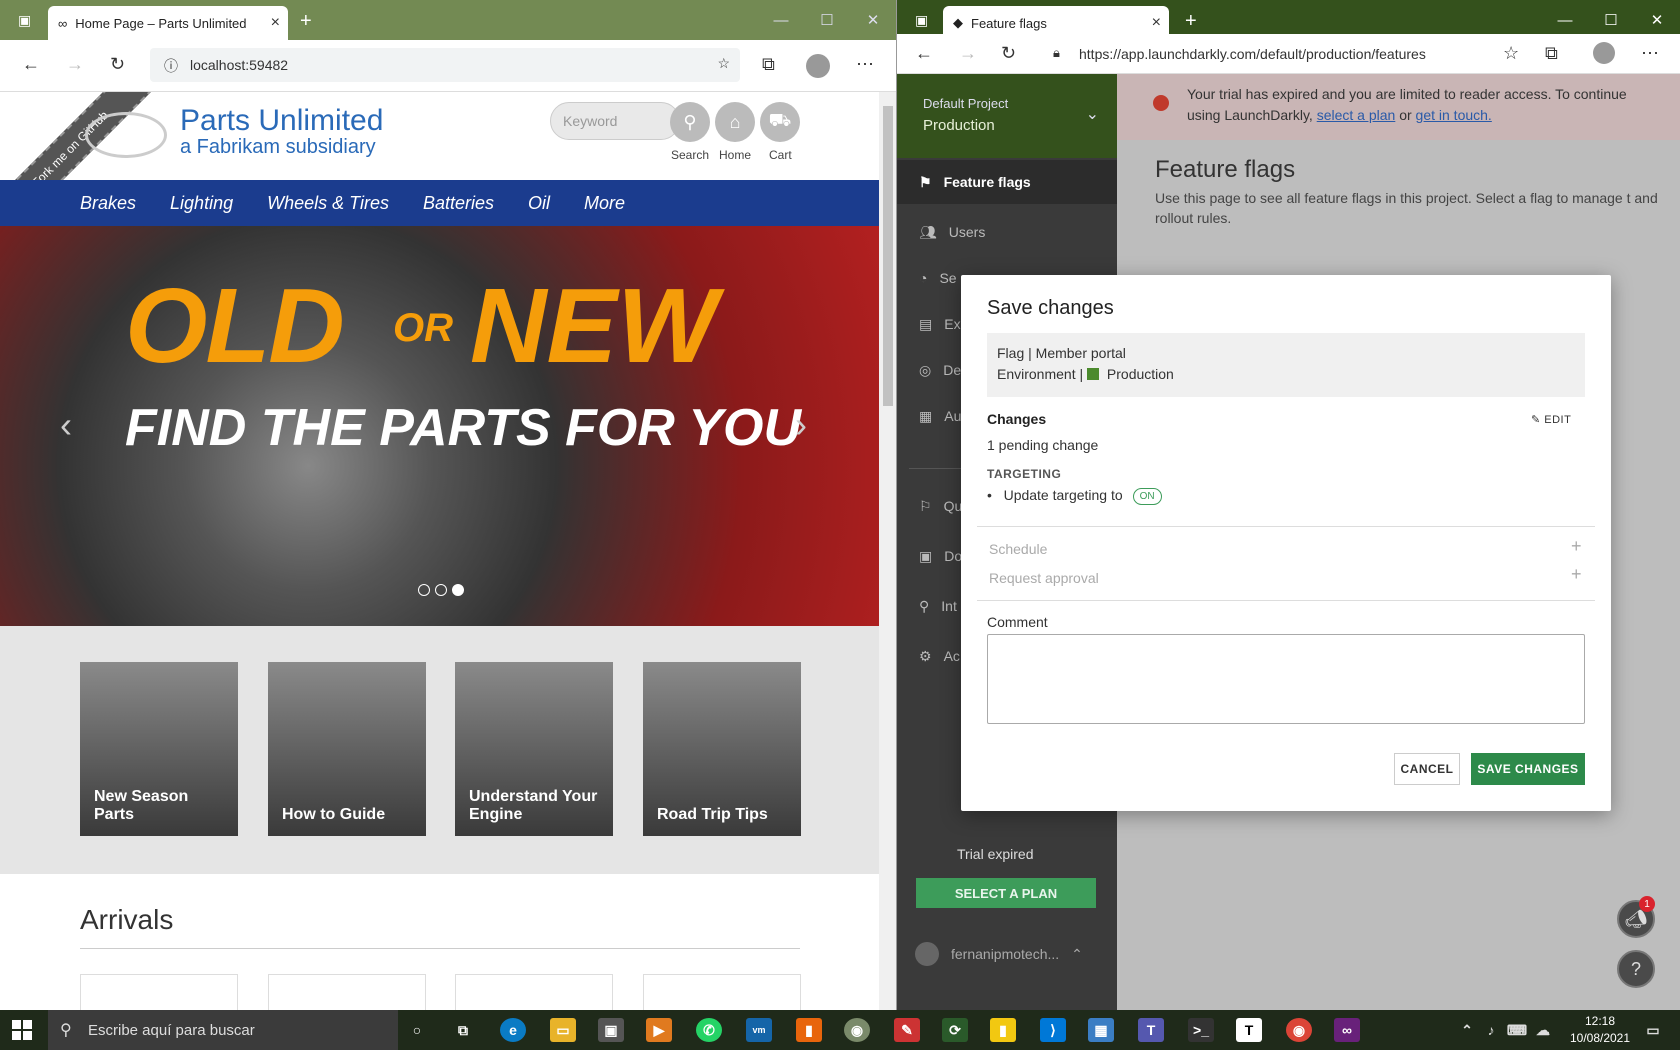  What do you see at coordinates (22, 1030) in the screenshot?
I see `start-button` at bounding box center [22, 1030].